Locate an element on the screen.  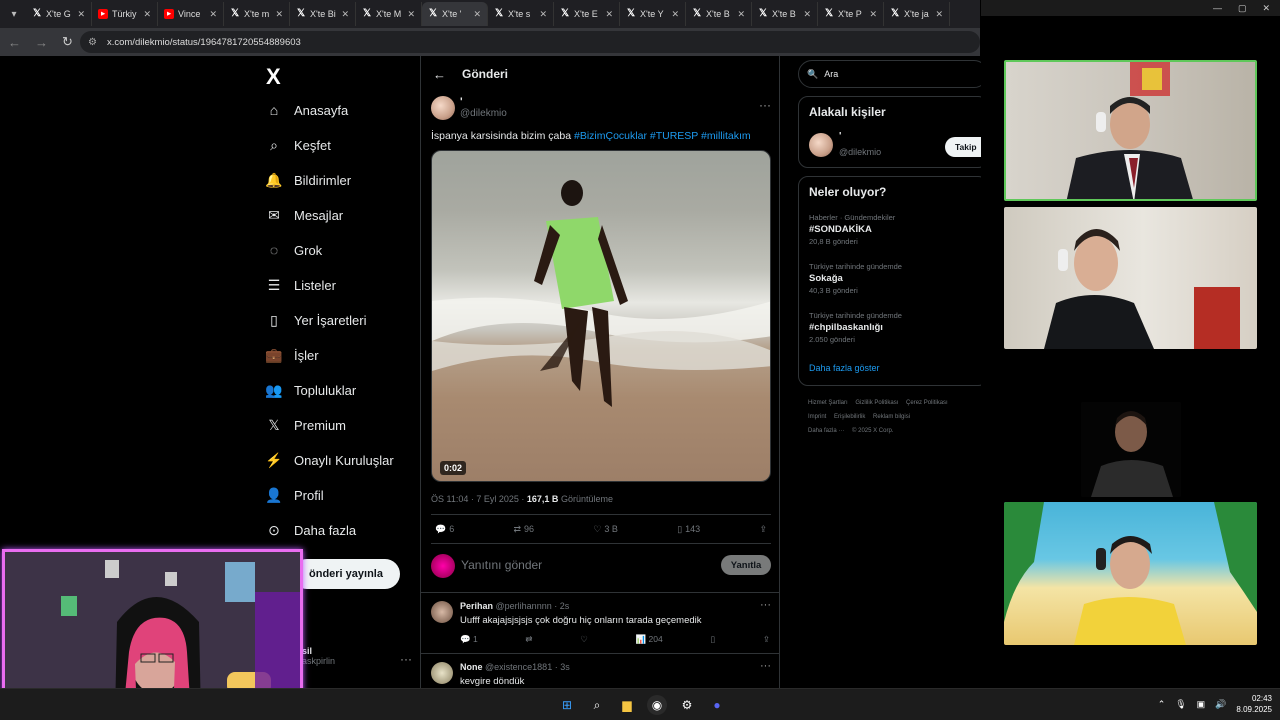
nav-item: ⌂ Anasayfa is located at coordinates (307, 110).